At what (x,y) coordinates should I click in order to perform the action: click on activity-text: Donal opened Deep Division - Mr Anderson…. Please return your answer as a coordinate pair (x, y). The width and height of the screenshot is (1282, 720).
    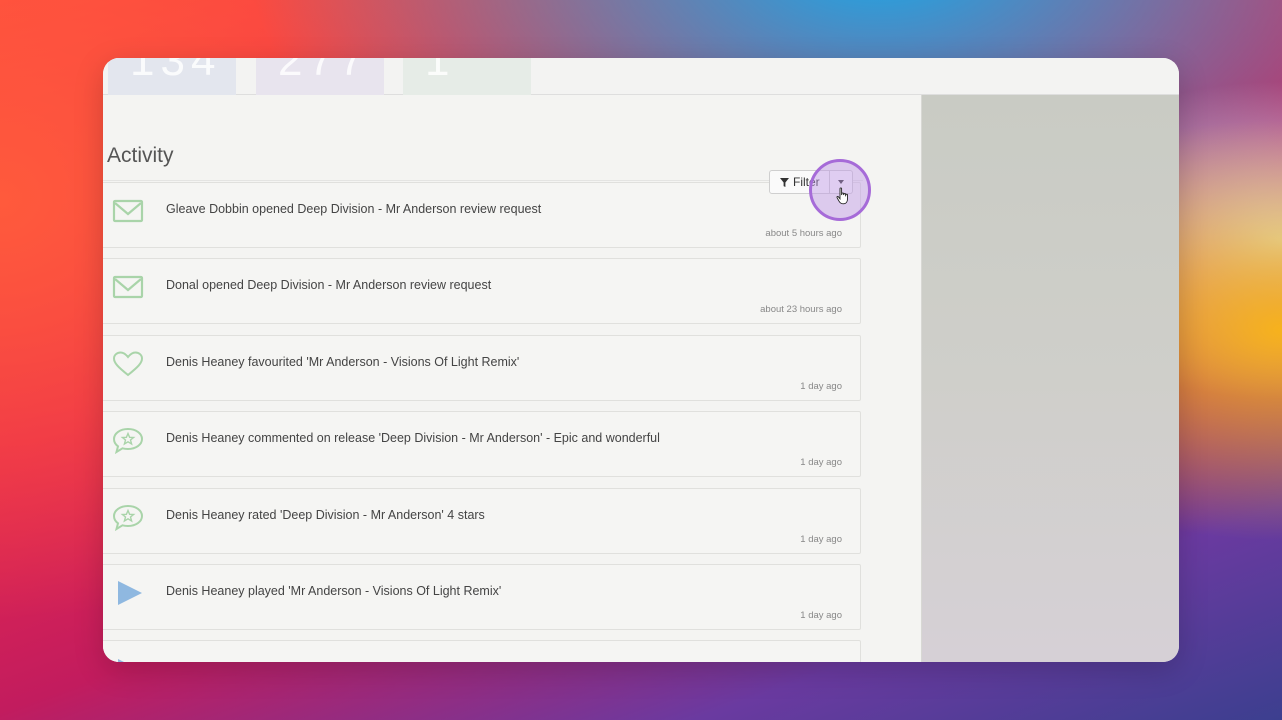
    Looking at the image, I should click on (329, 285).